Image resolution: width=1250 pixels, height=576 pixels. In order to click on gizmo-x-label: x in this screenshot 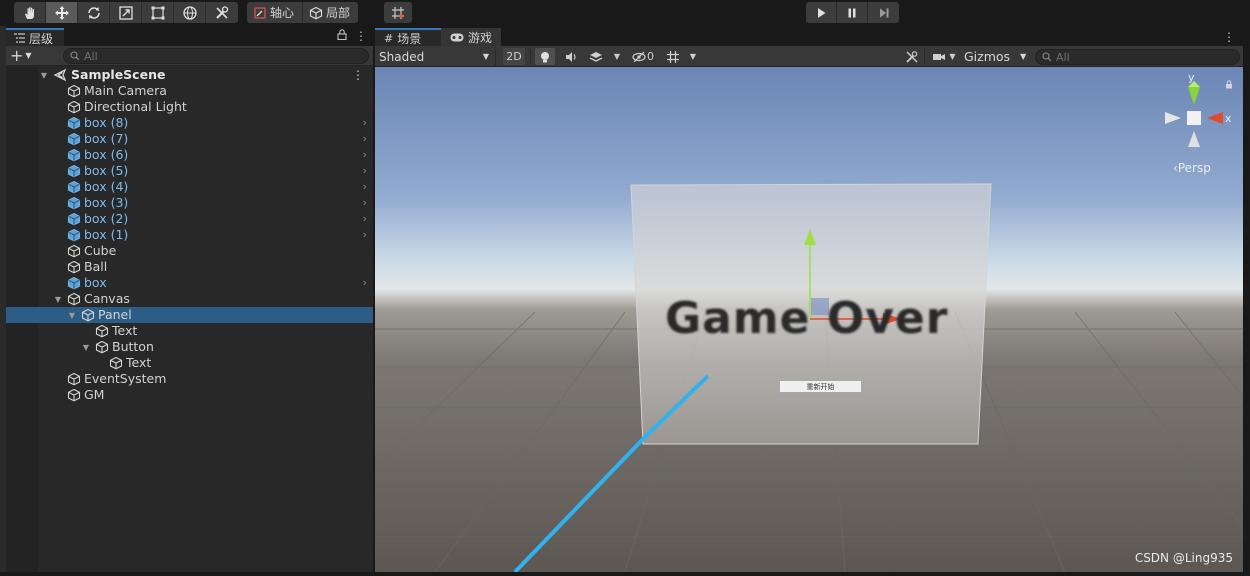, I will do `click(1228, 118)`.